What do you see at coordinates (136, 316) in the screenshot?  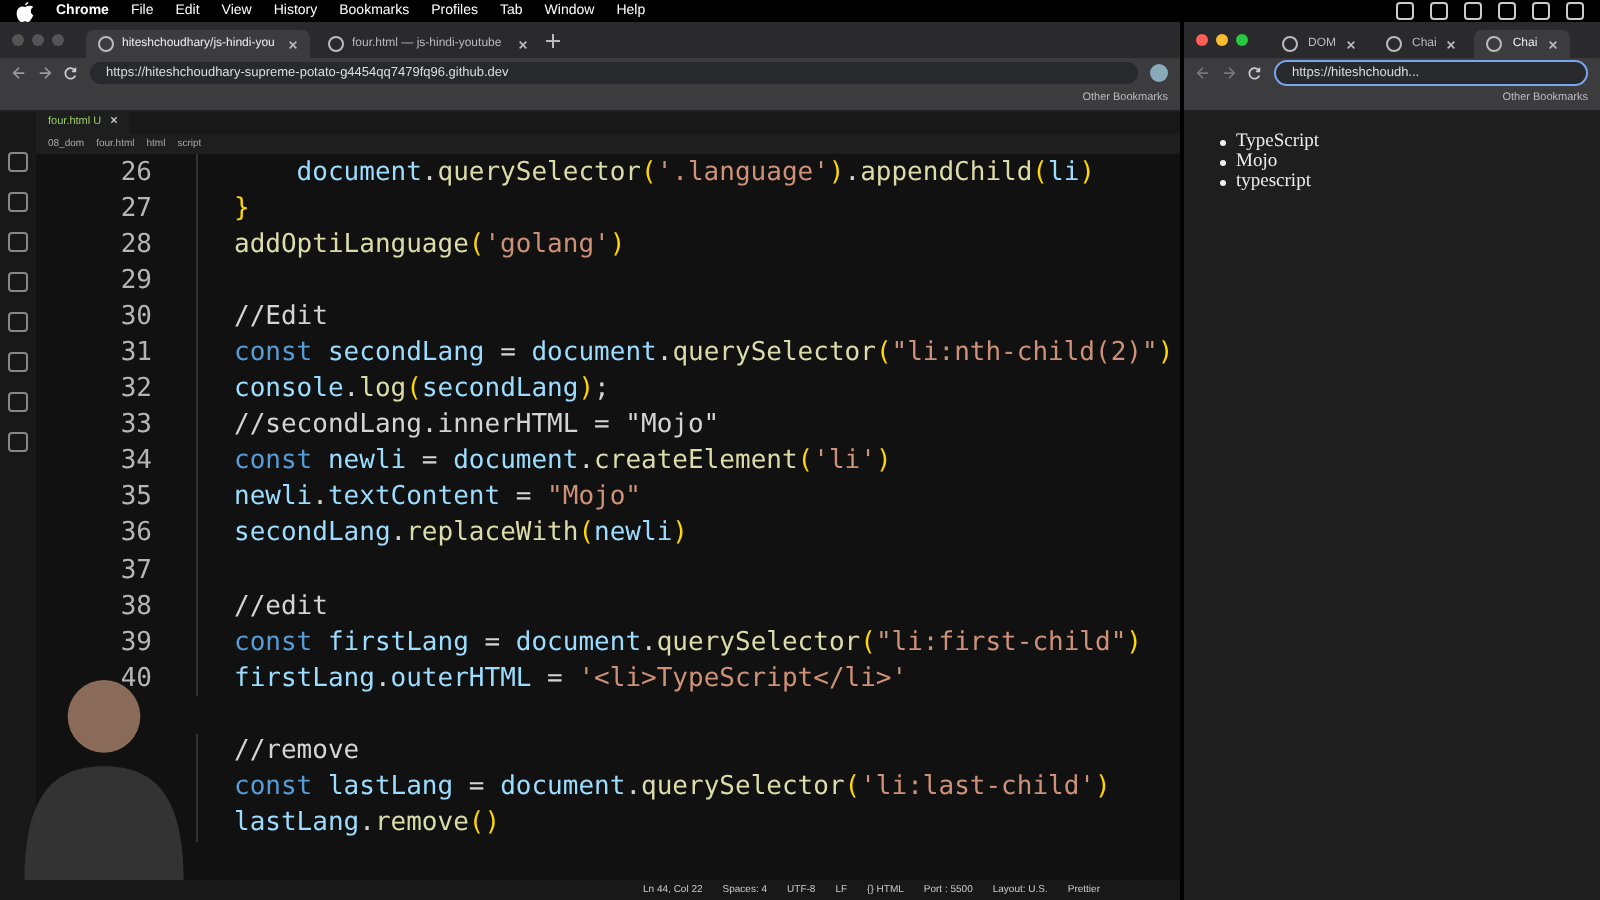 I see `line-number: 30` at bounding box center [136, 316].